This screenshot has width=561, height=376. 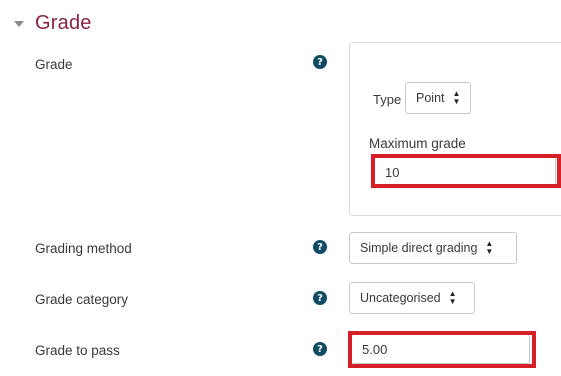 What do you see at coordinates (82, 299) in the screenshot?
I see `grade-category-label: Grade category` at bounding box center [82, 299].